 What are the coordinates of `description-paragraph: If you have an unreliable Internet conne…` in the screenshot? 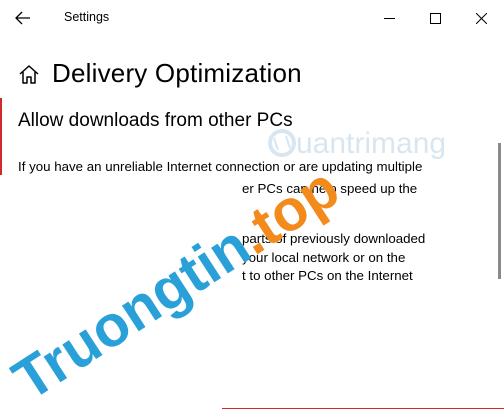 It's located at (238, 178).